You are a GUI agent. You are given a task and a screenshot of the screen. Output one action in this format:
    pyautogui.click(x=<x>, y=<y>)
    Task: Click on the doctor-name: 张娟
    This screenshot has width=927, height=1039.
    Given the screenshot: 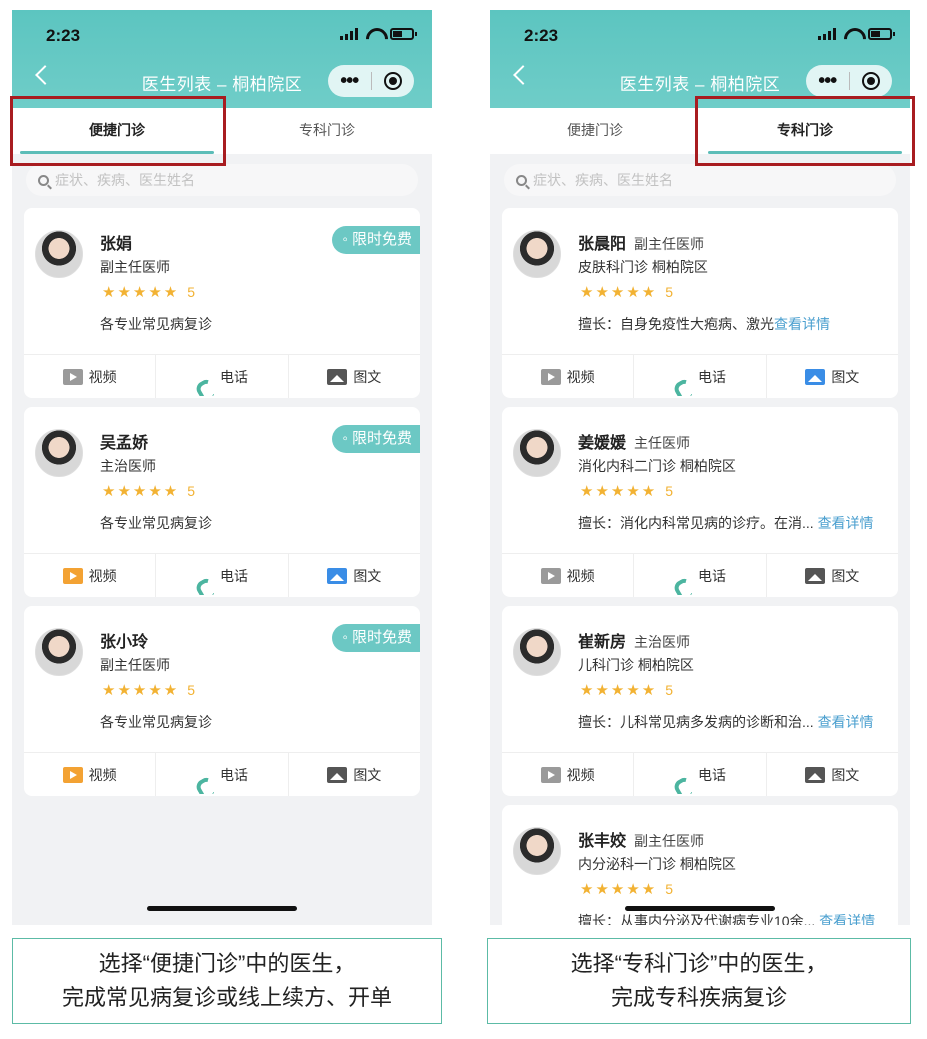 What is the action you would take?
    pyautogui.click(x=116, y=244)
    